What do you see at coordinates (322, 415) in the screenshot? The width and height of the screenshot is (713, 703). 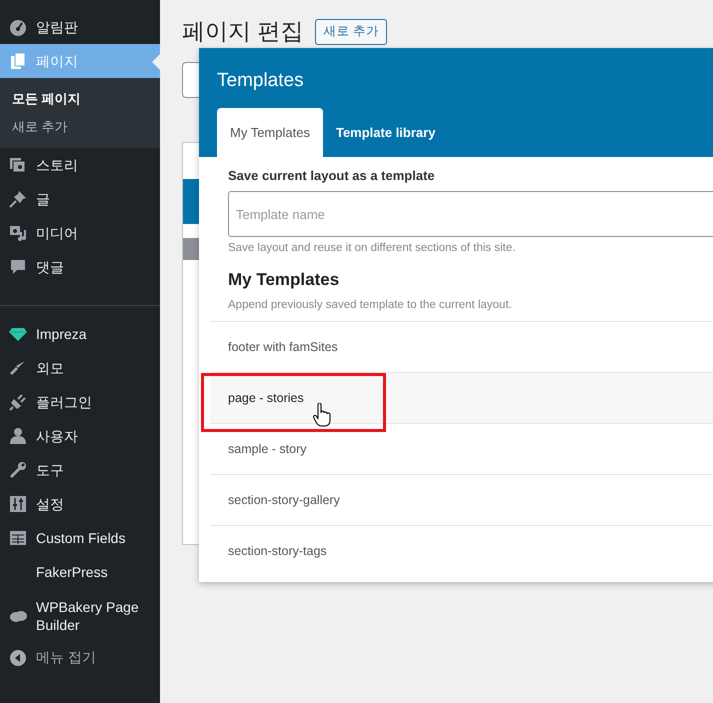 I see `hand-cursor-icon` at bounding box center [322, 415].